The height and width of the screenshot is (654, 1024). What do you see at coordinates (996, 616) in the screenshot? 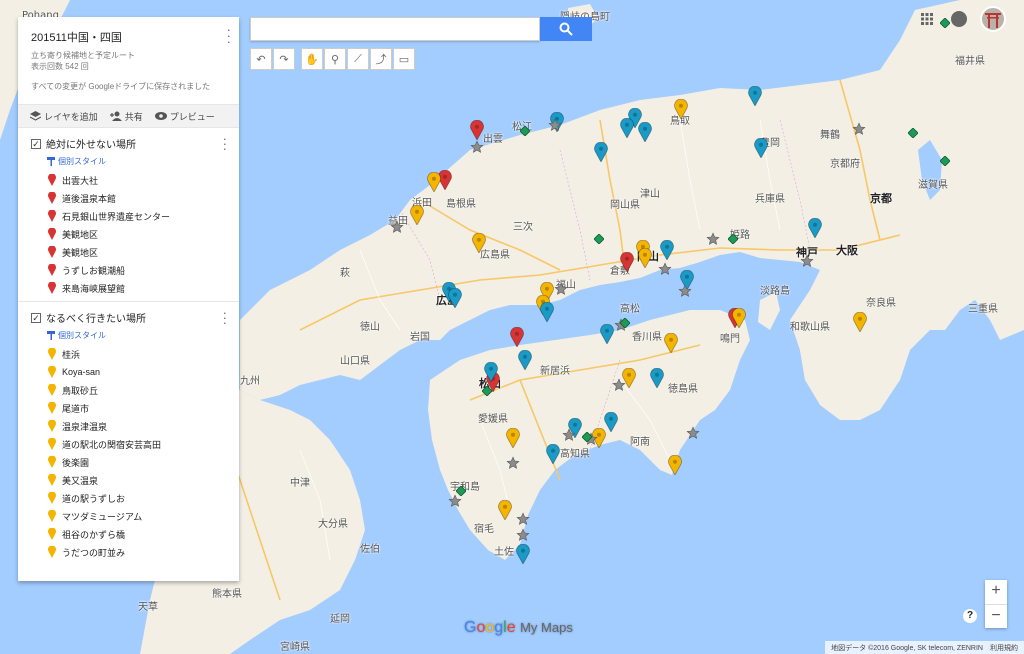
I see `zoom-out-button: −` at bounding box center [996, 616].